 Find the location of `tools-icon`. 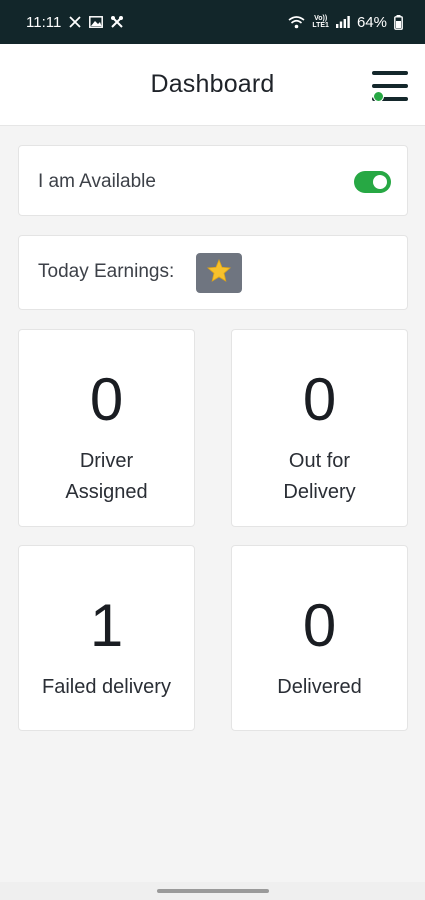

tools-icon is located at coordinates (117, 22).